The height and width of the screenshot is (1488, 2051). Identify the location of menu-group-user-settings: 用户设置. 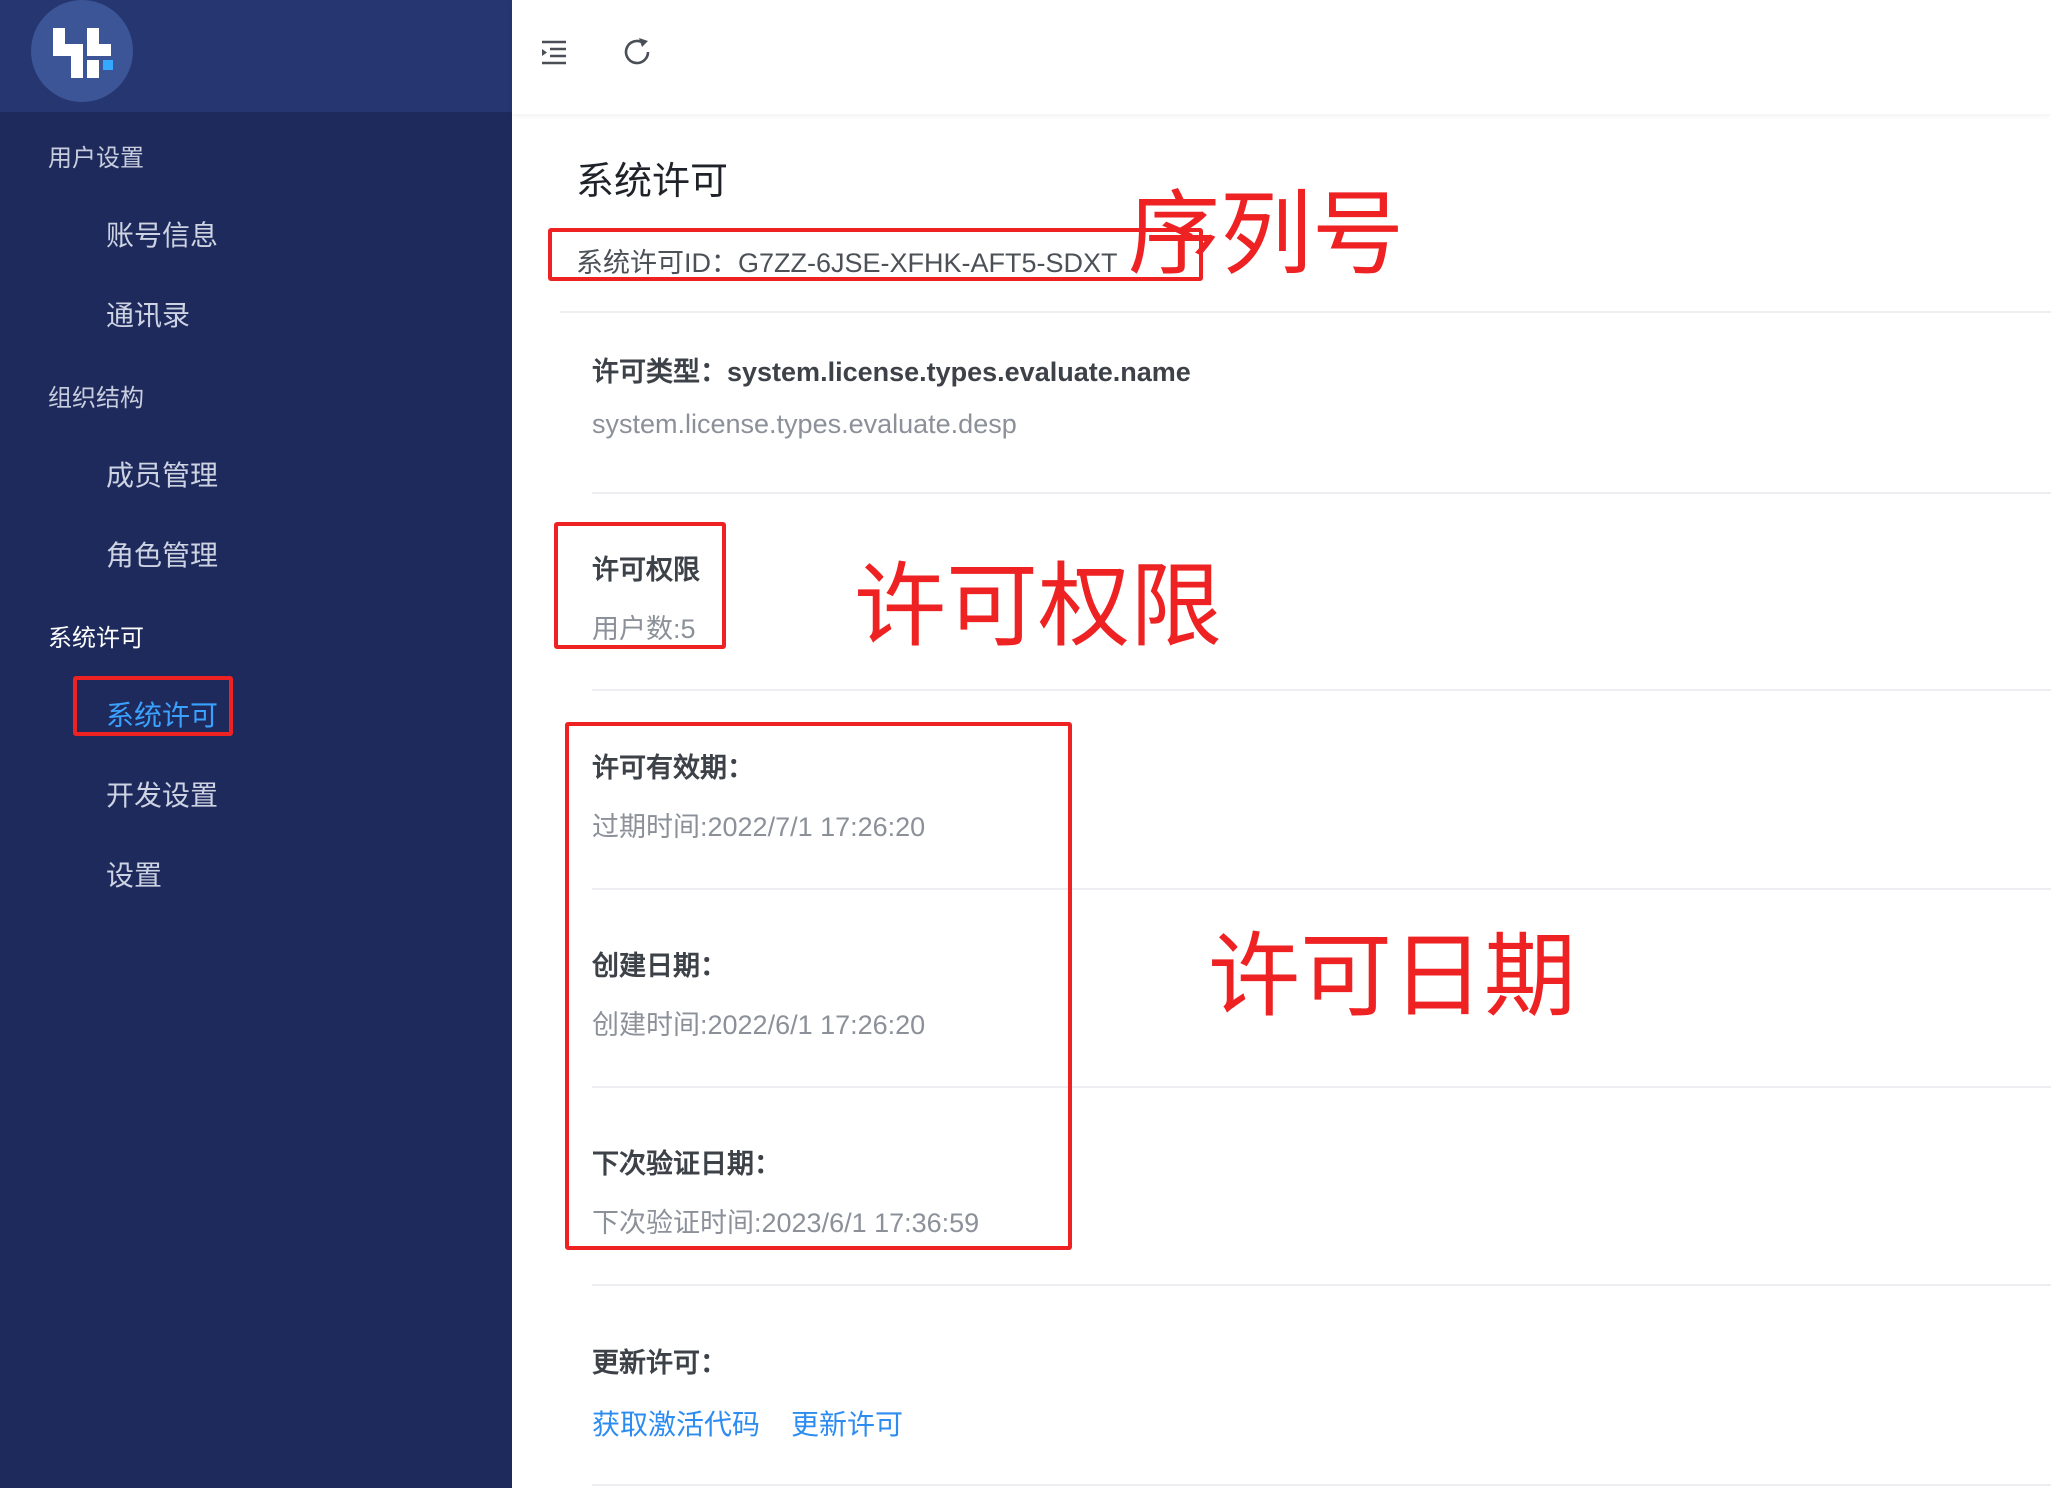
(96, 155).